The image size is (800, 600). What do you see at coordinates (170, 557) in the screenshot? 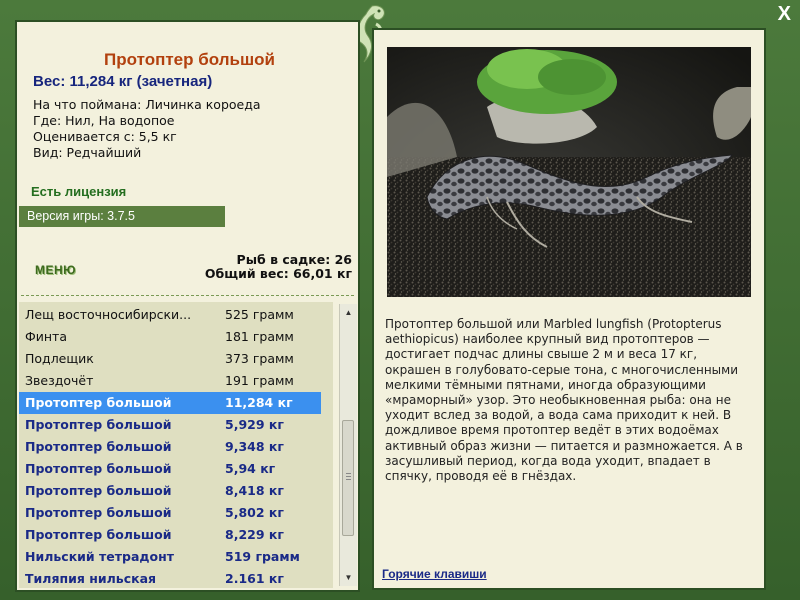
I see `list-item: Нильский тетрадонт 519 грамм` at bounding box center [170, 557].